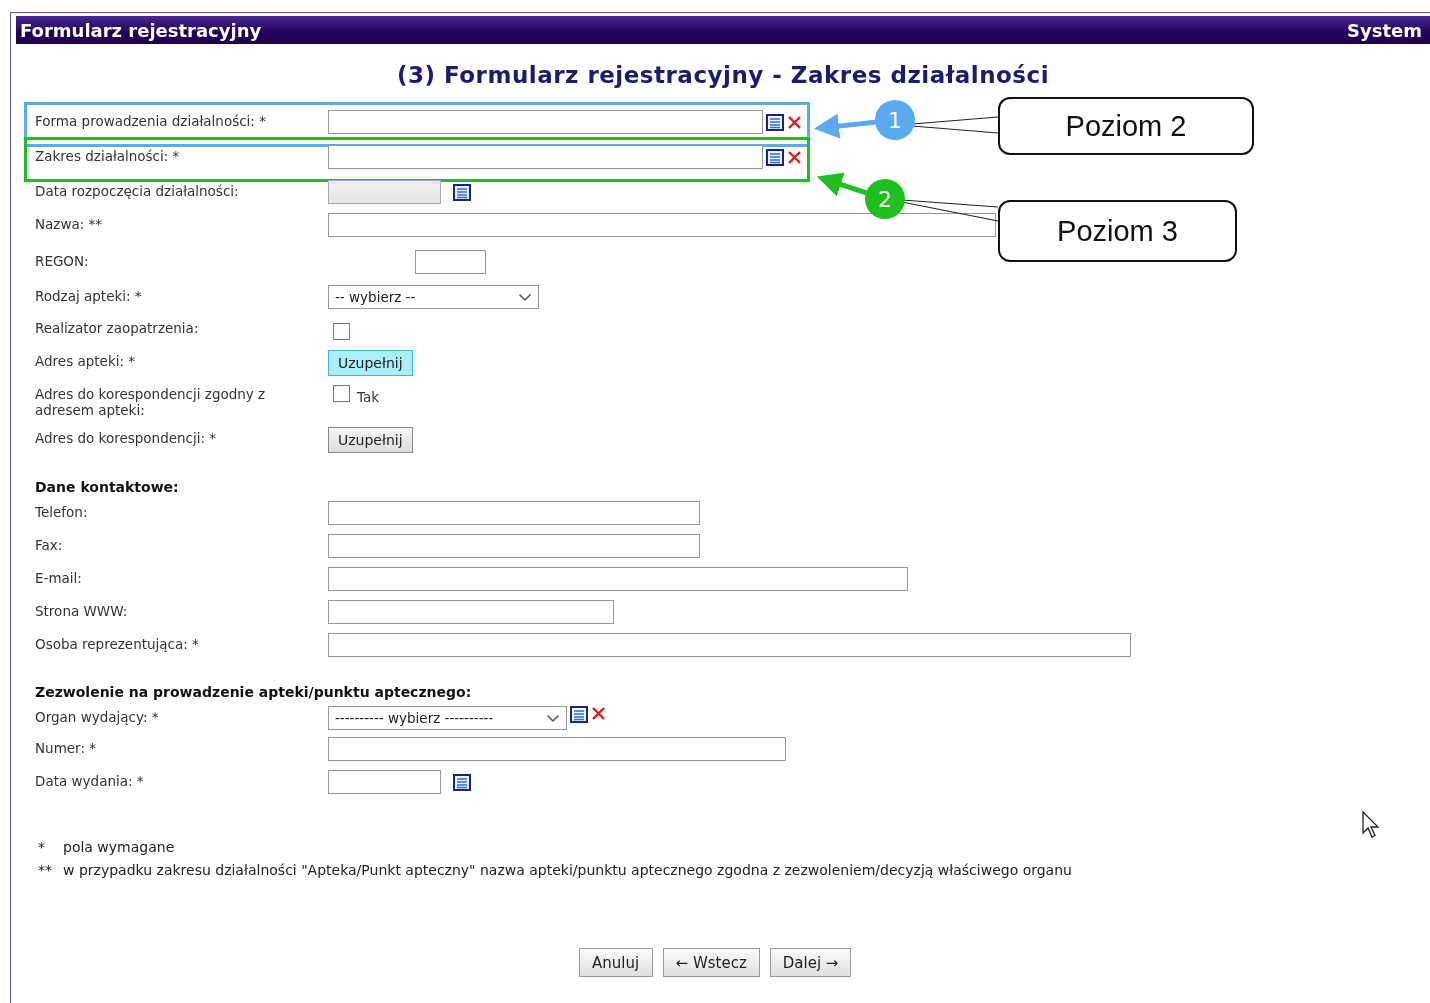 The height and width of the screenshot is (1003, 1430). What do you see at coordinates (69, 223) in the screenshot?
I see `field-label: Nazwa: **` at bounding box center [69, 223].